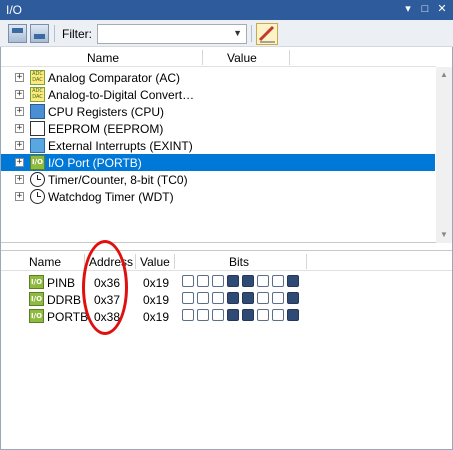 This screenshot has width=453, height=450. Describe the element at coordinates (218, 179) in the screenshot. I see `tree-item: + Timer/Counter, 8-bit (TC0)` at that location.